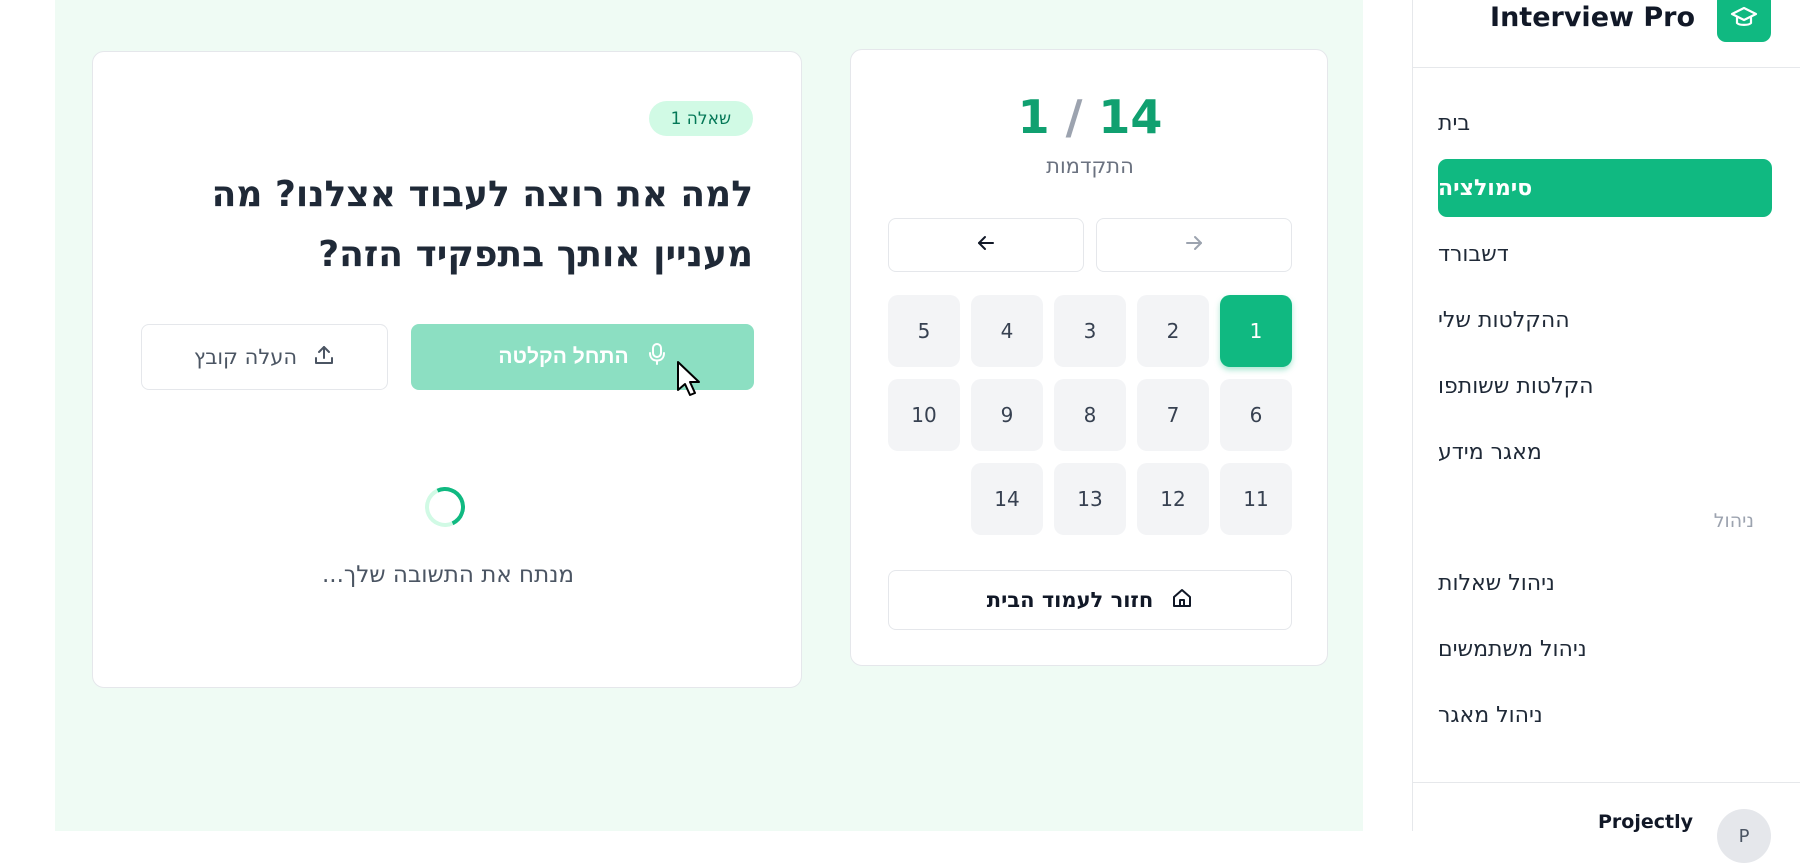 This screenshot has width=1800, height=863. What do you see at coordinates (1090, 117) in the screenshot?
I see `progress-counter: 1 / 14` at bounding box center [1090, 117].